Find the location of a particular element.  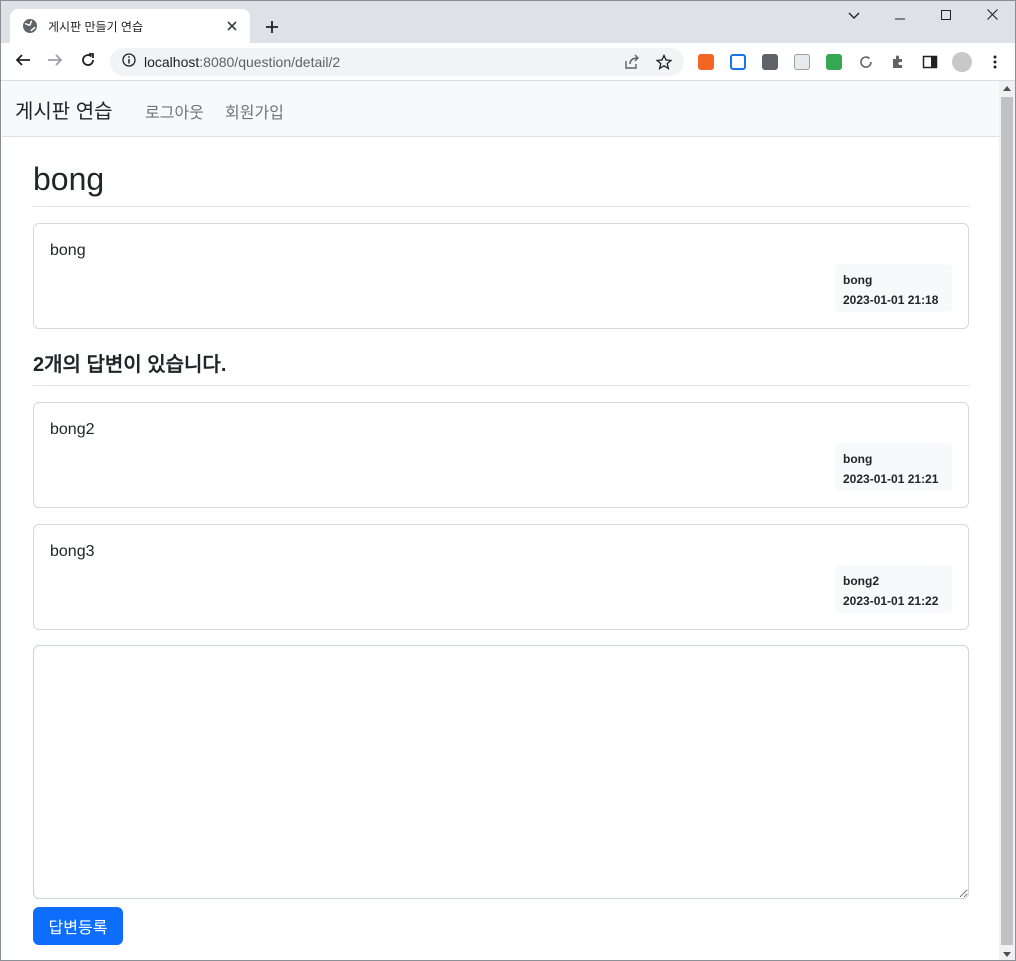

close-window-button is located at coordinates (992, 16).